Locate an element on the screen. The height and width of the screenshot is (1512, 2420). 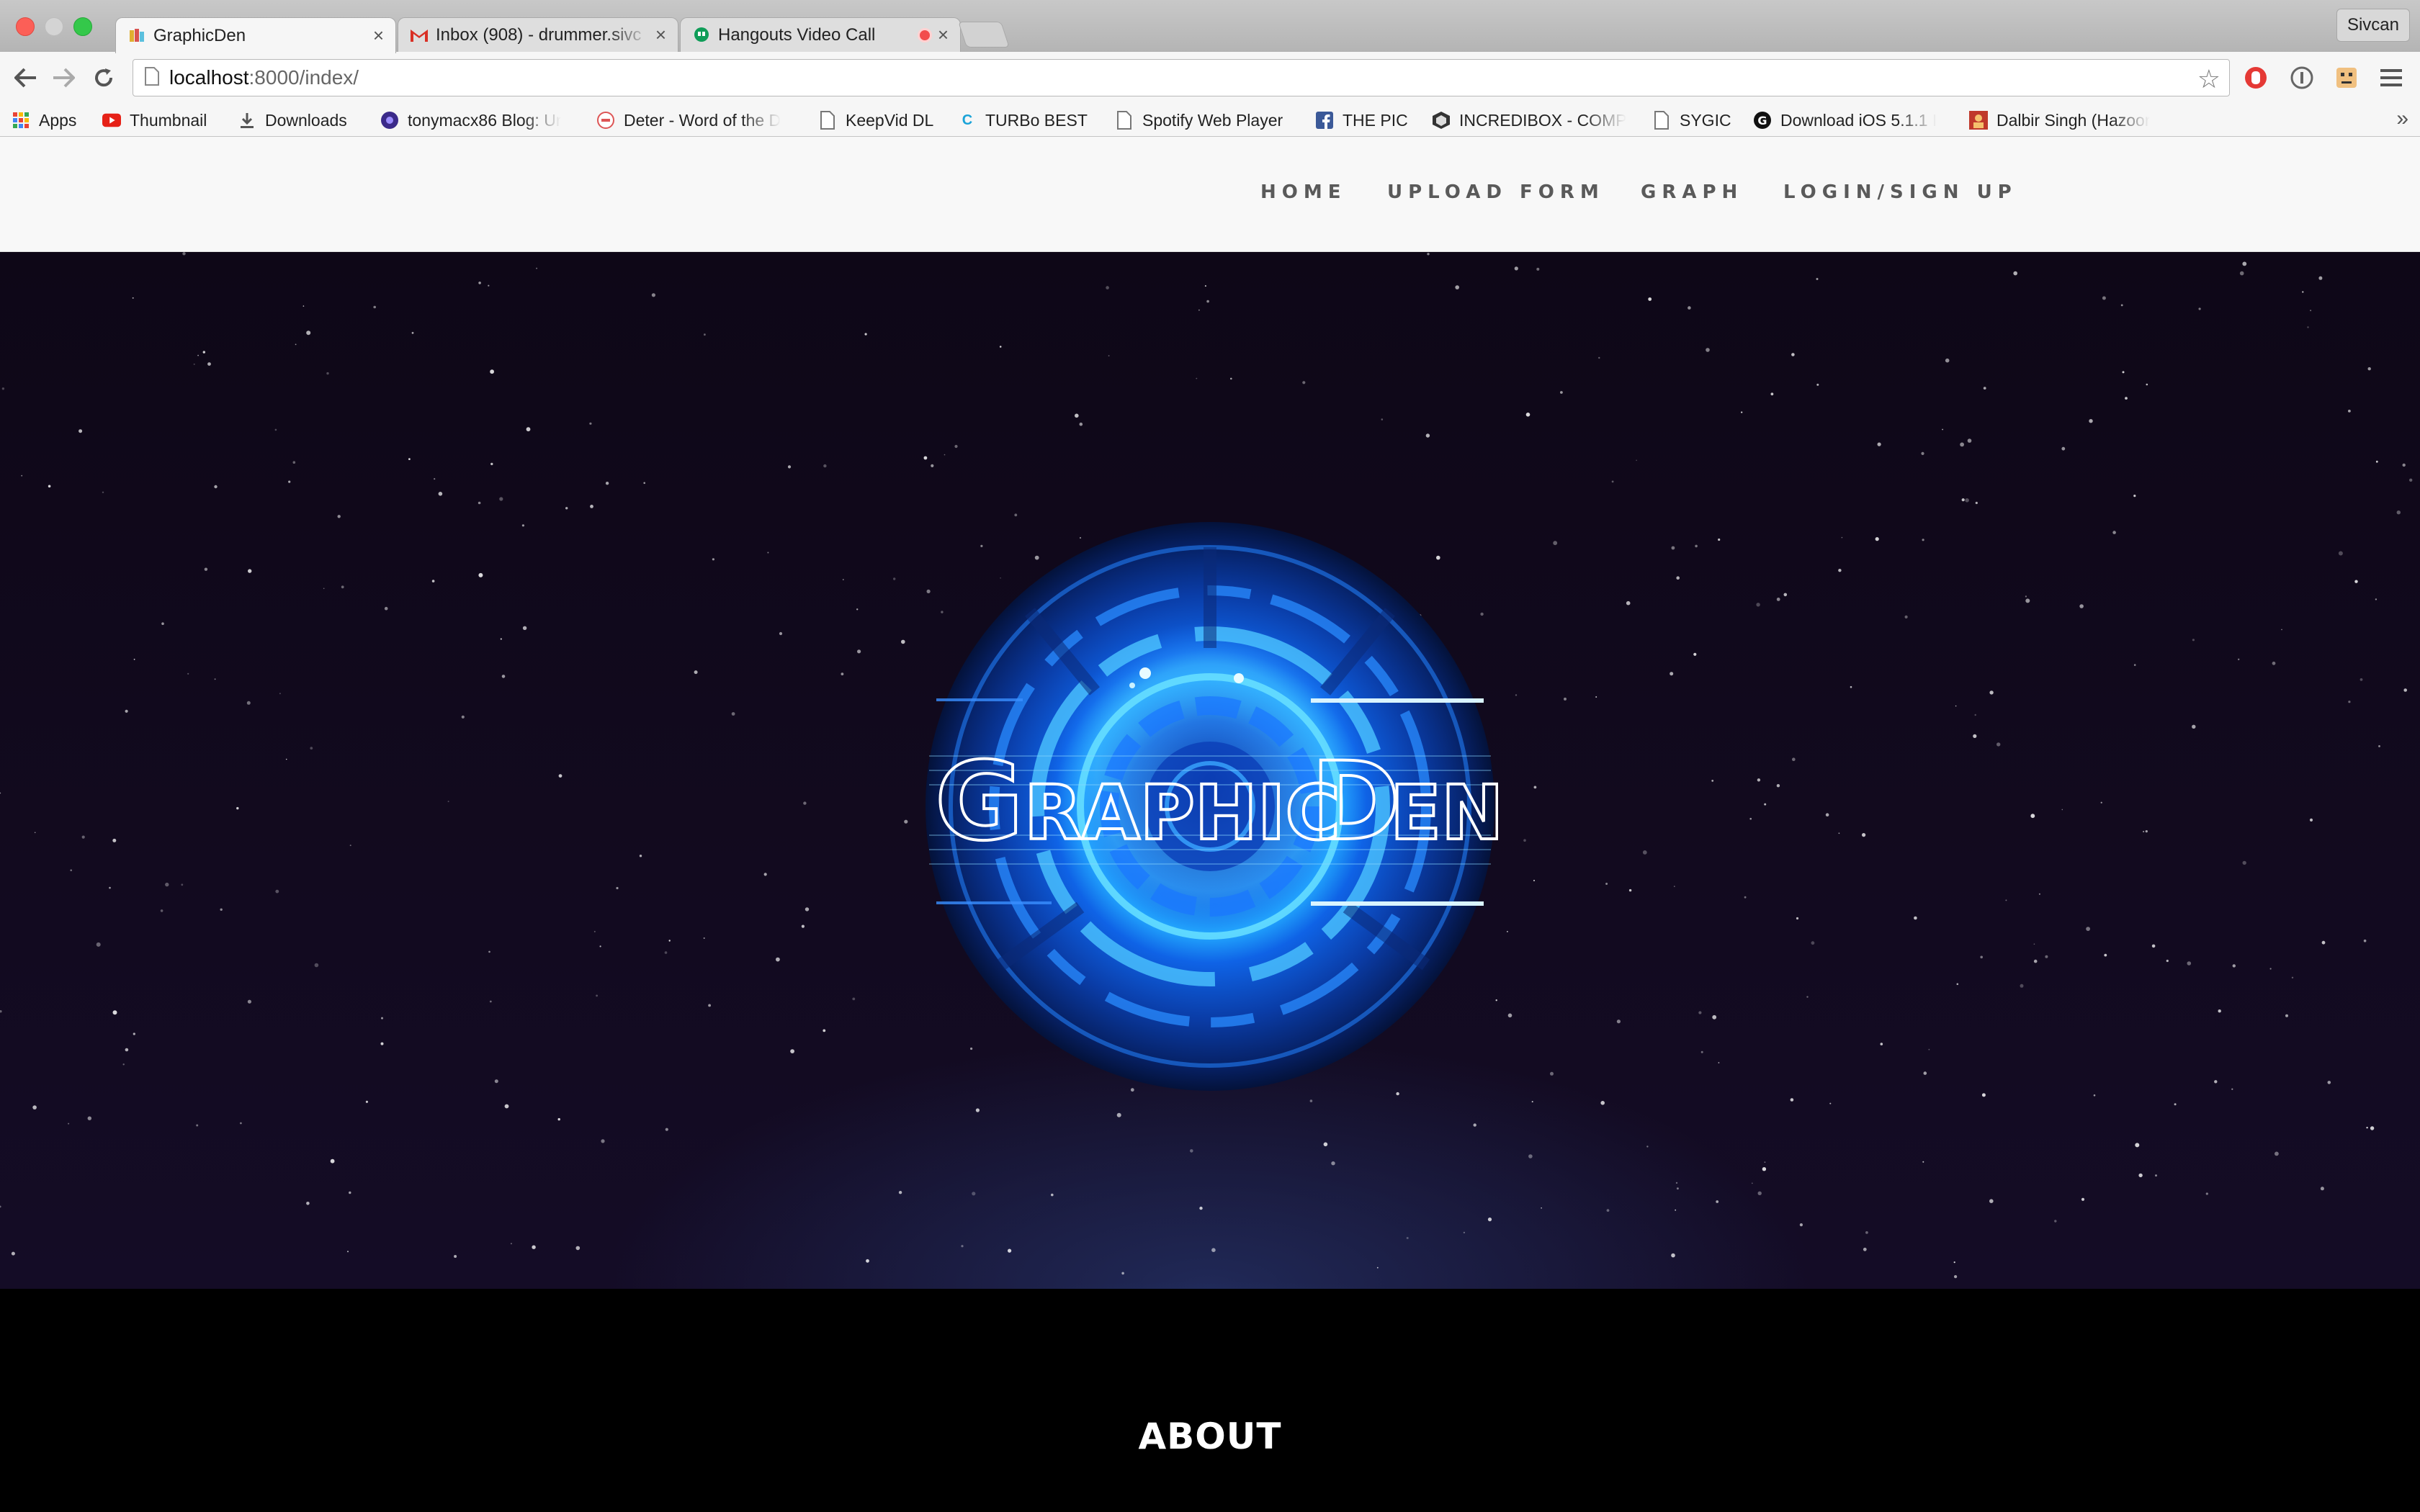
logo-word-en: EN is located at coordinates (1444, 813).